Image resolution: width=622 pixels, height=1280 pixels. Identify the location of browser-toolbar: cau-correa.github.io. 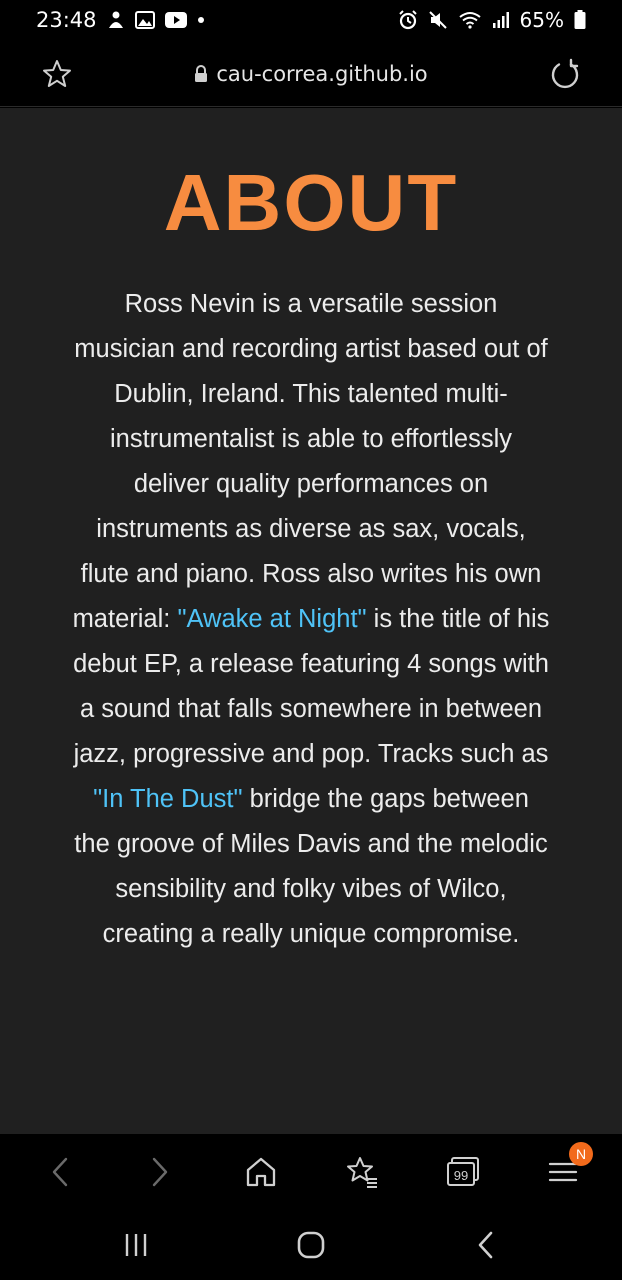
(311, 73).